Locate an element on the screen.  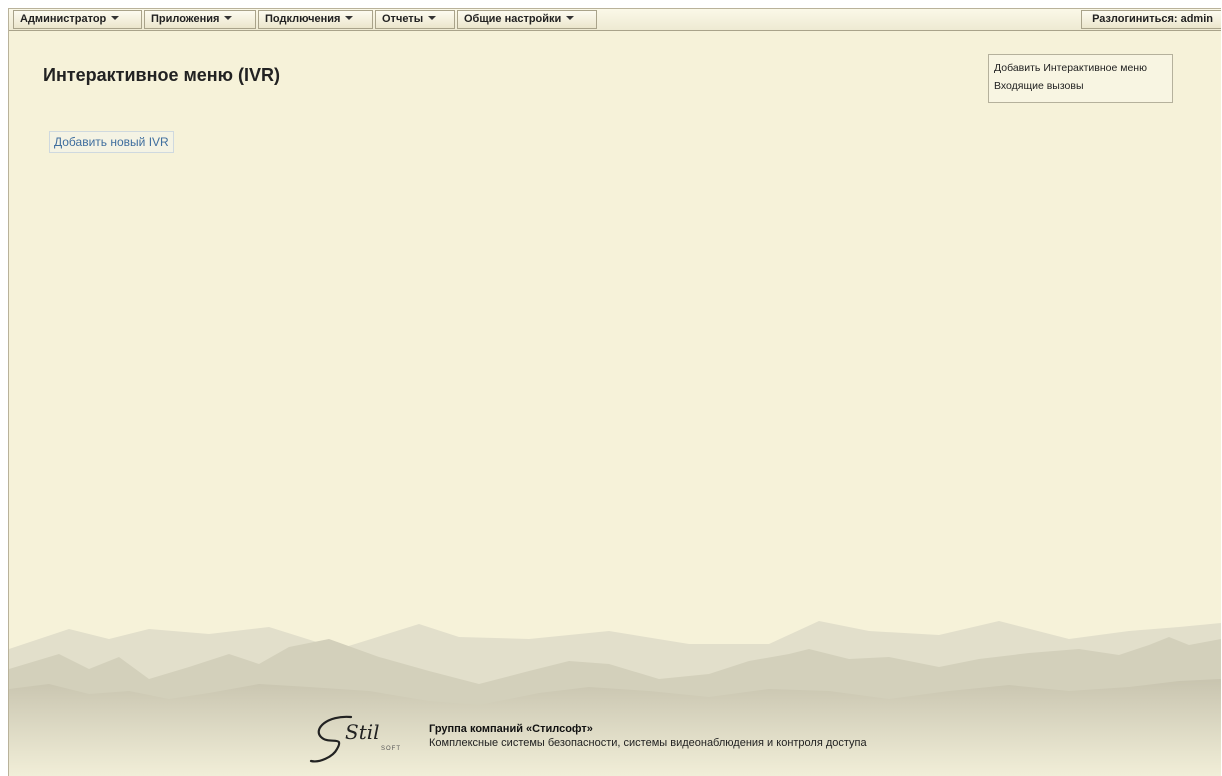
logo-text: Stil is located at coordinates (362, 732).